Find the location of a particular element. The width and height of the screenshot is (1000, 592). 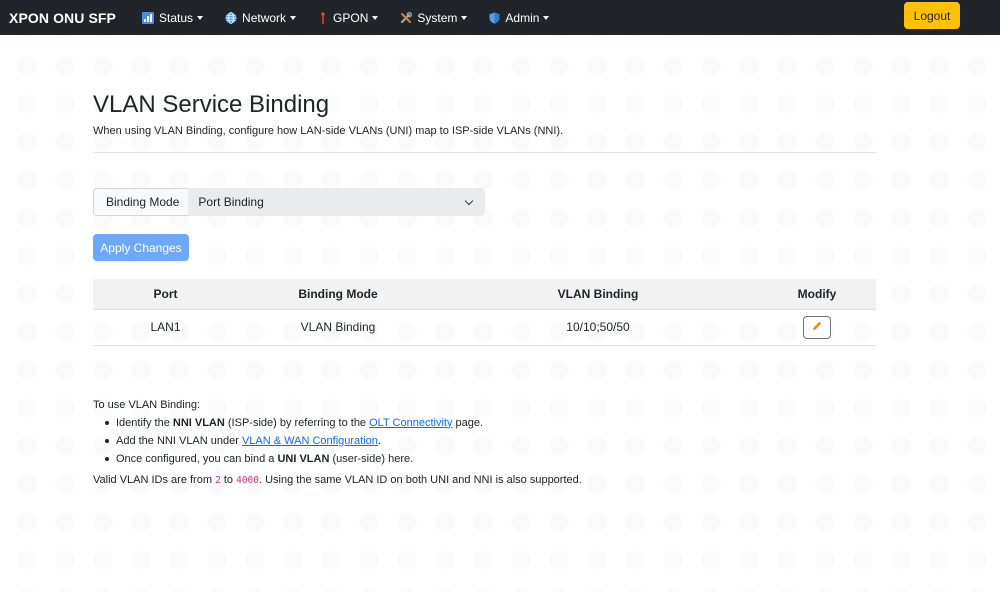

brand-title: XPON ONU SFP is located at coordinates (62, 17).